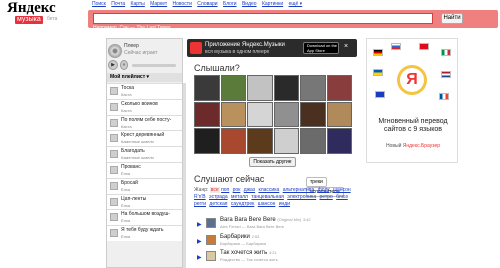 The height and width of the screenshot is (268, 500). I want to click on yandex-browser-icon: Я, so click(412, 80).